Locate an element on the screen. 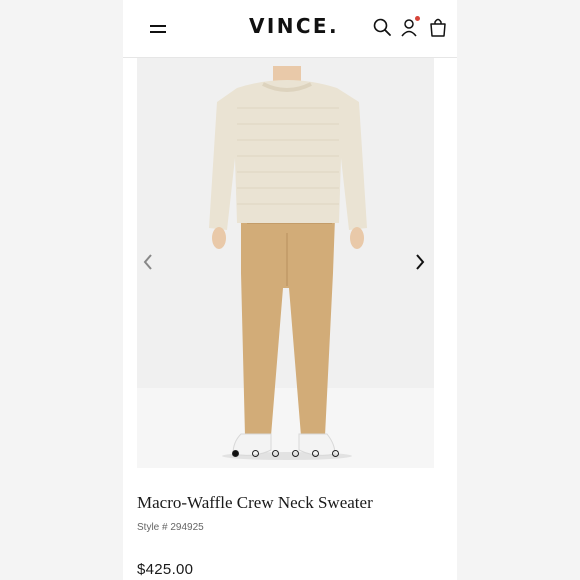 Image resolution: width=580 pixels, height=580 pixels. product-price: $425.00 is located at coordinates (165, 569).